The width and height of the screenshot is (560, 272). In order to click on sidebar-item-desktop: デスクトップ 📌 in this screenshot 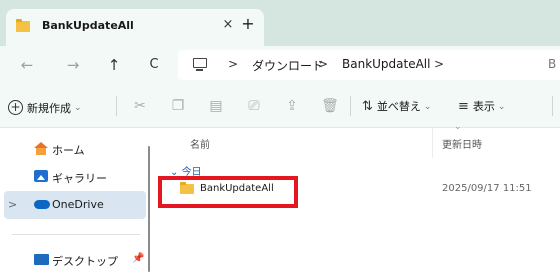, I will do `click(72, 259)`.